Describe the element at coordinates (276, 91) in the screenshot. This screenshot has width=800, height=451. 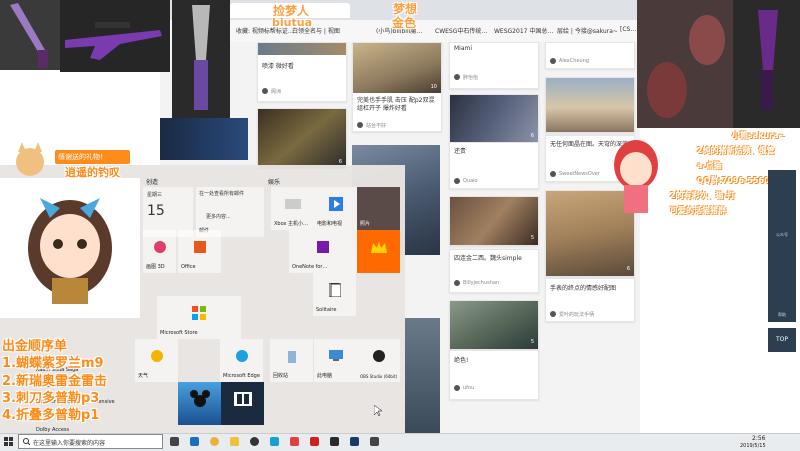
I see `card-user: 阁洲` at that location.